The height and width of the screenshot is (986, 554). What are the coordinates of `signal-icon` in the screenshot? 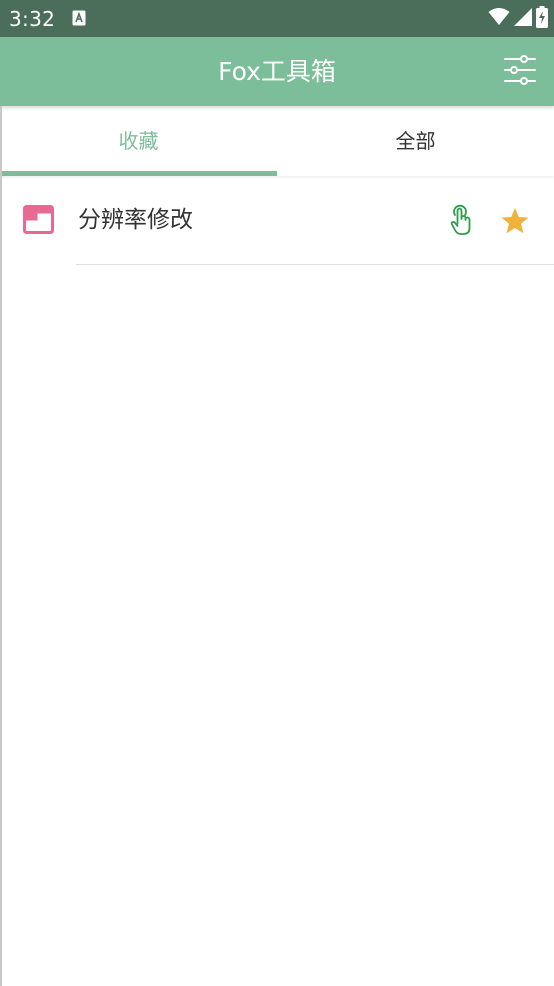 It's located at (523, 19).